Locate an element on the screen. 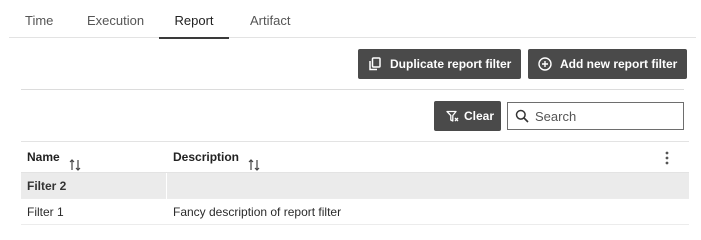 This screenshot has height=240, width=701. column-header-description: Description is located at coordinates (217, 157).